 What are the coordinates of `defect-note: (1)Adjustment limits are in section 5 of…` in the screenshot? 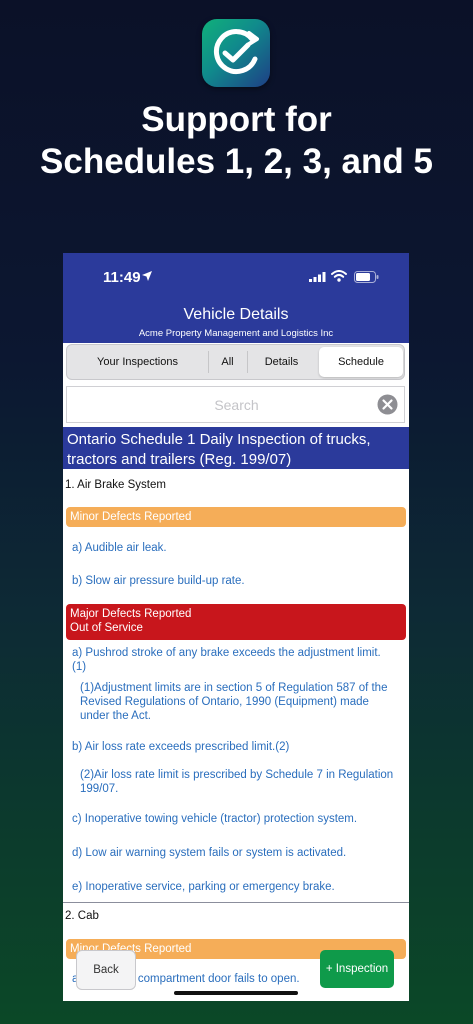 It's located at (234, 702).